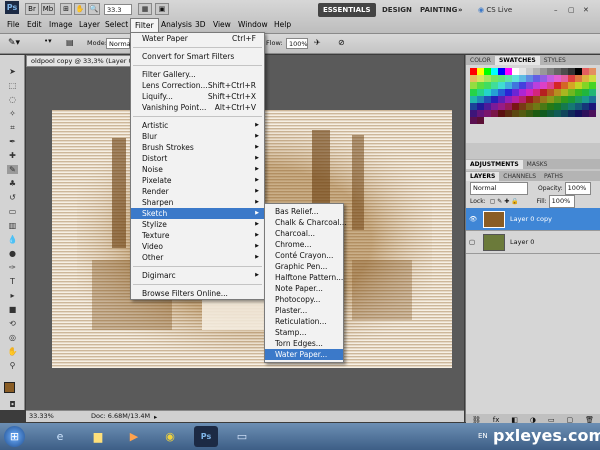  Describe the element at coordinates (12, 239) in the screenshot. I see `blur-tool-icon: 💧` at that location.